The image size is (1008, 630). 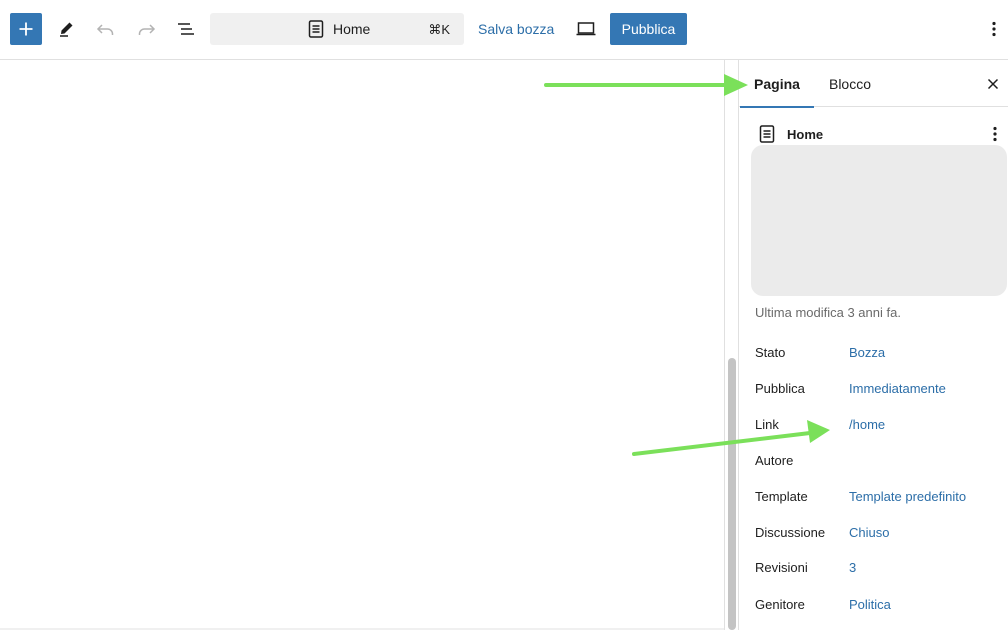 I want to click on post-actions-button, so click(x=995, y=134).